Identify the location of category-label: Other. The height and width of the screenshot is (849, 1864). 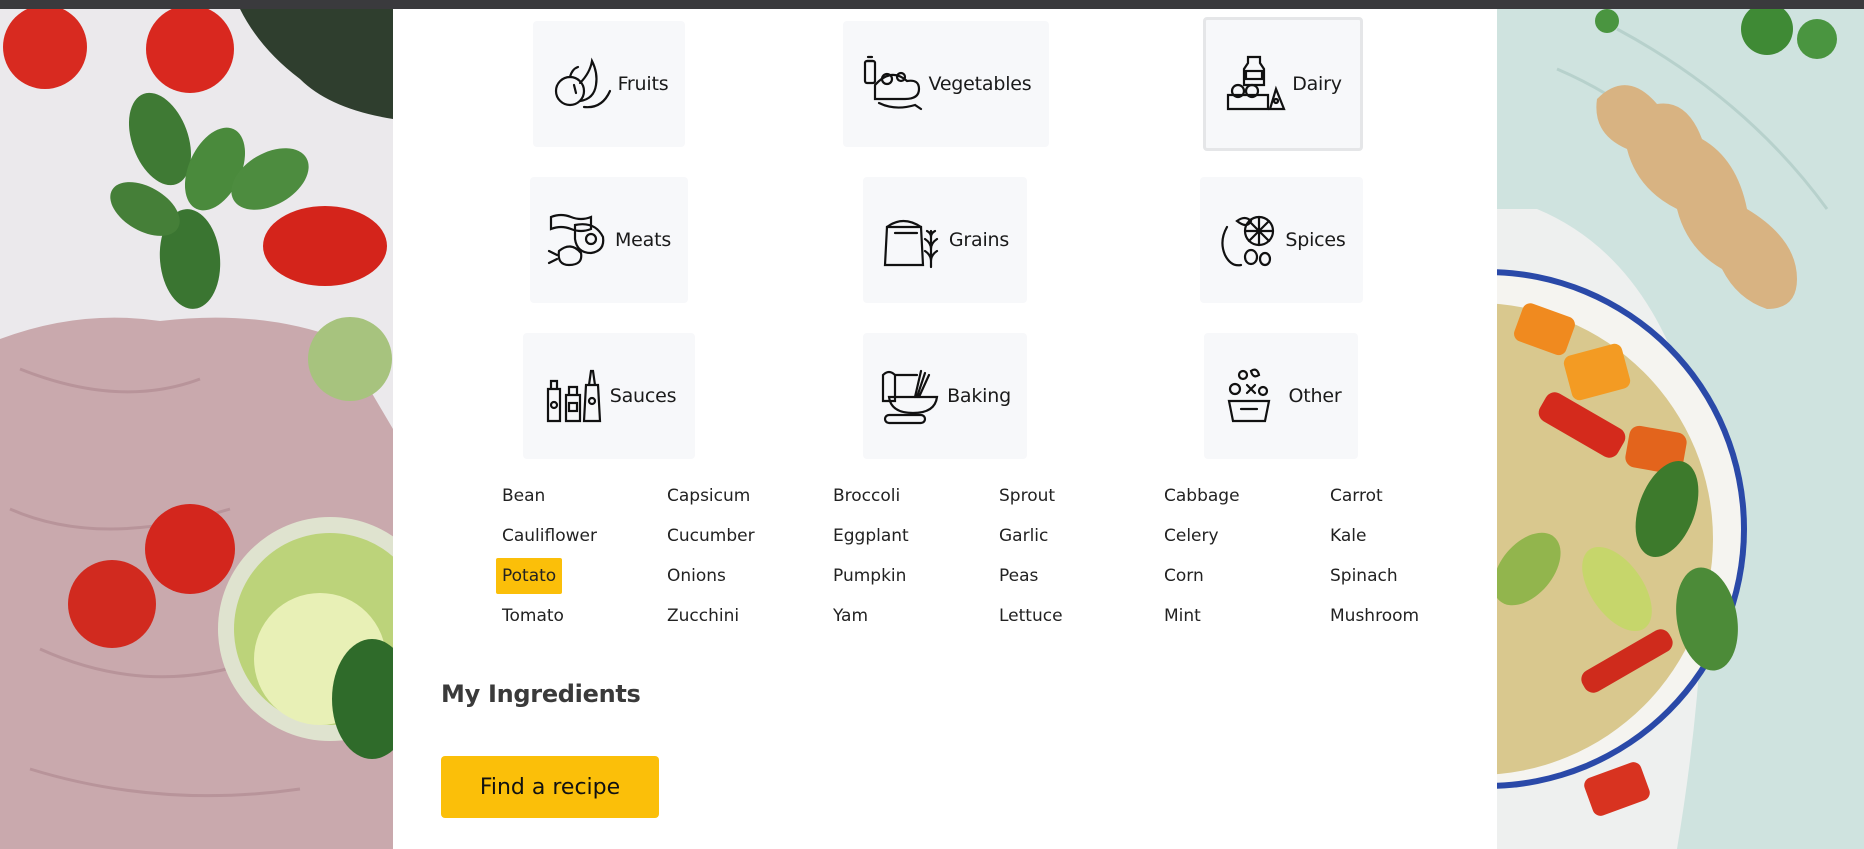
(1315, 396).